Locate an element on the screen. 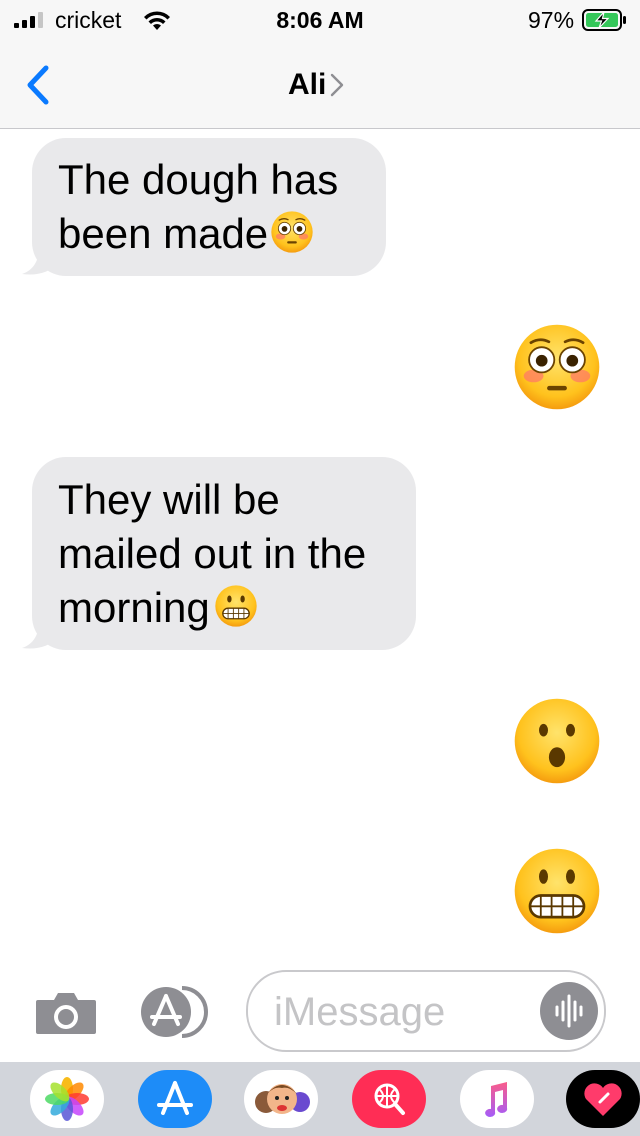  music-app-icon is located at coordinates (497, 1099).